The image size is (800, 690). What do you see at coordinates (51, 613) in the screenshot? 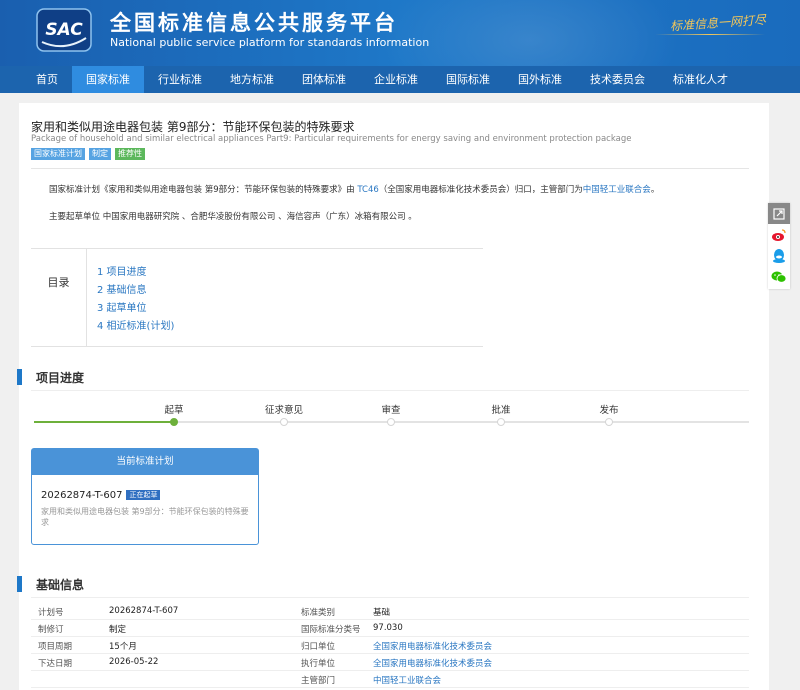
I see `info-key: 计划号` at bounding box center [51, 613].